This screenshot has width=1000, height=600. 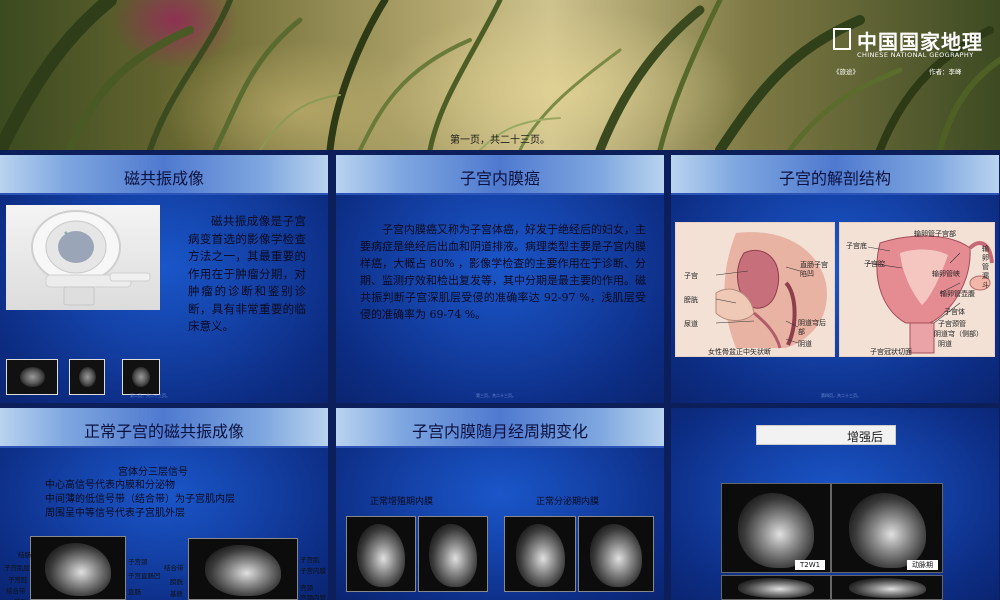 I want to click on label-urethra: 尿道, so click(x=691, y=324).